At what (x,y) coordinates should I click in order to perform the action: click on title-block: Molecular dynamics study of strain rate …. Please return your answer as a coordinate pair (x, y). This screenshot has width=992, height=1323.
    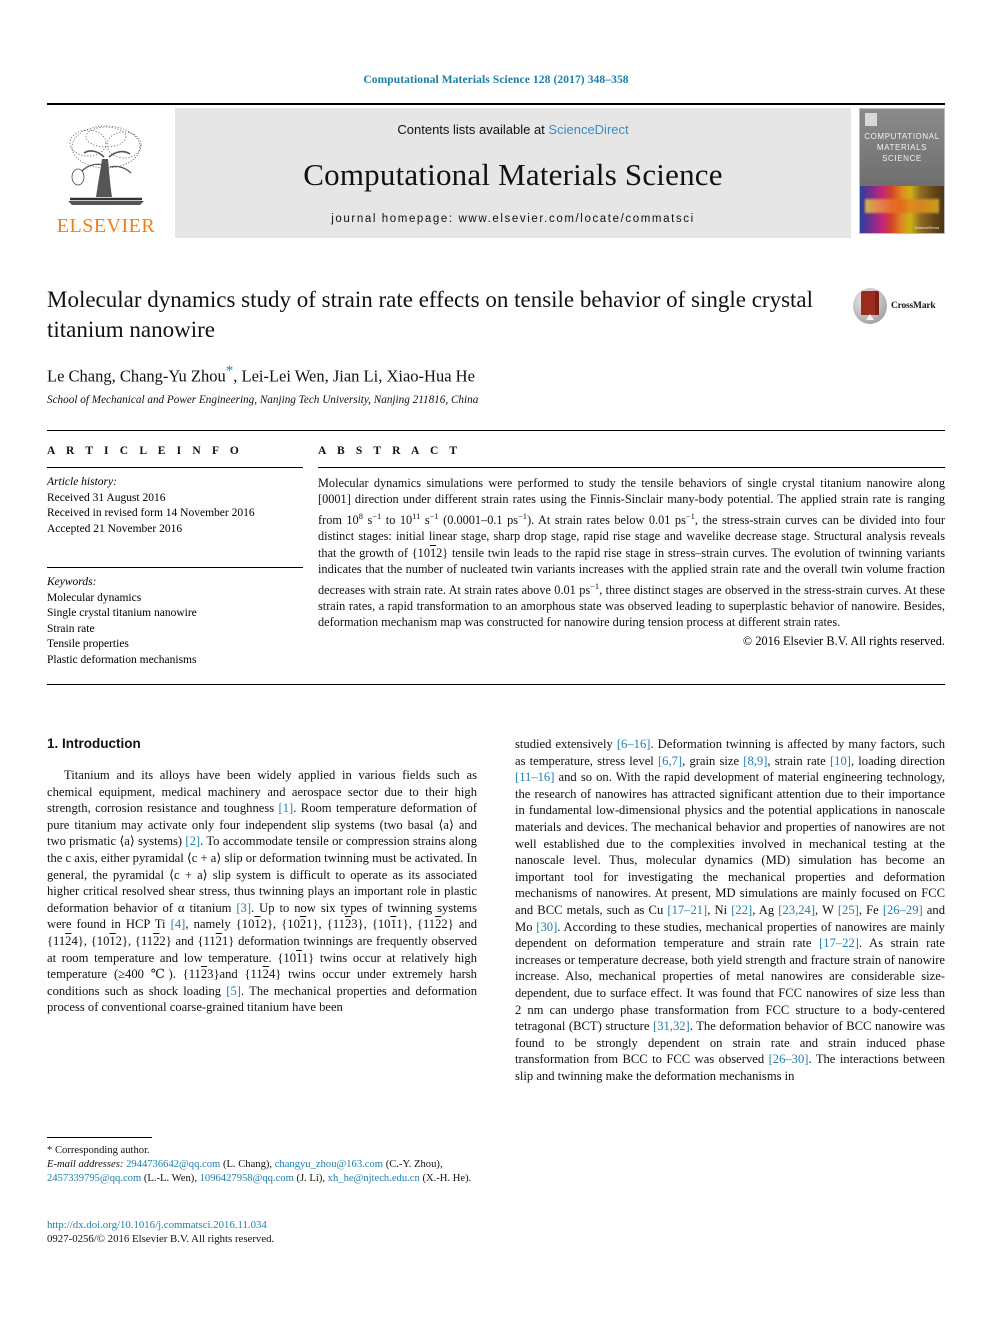
    Looking at the image, I should click on (496, 345).